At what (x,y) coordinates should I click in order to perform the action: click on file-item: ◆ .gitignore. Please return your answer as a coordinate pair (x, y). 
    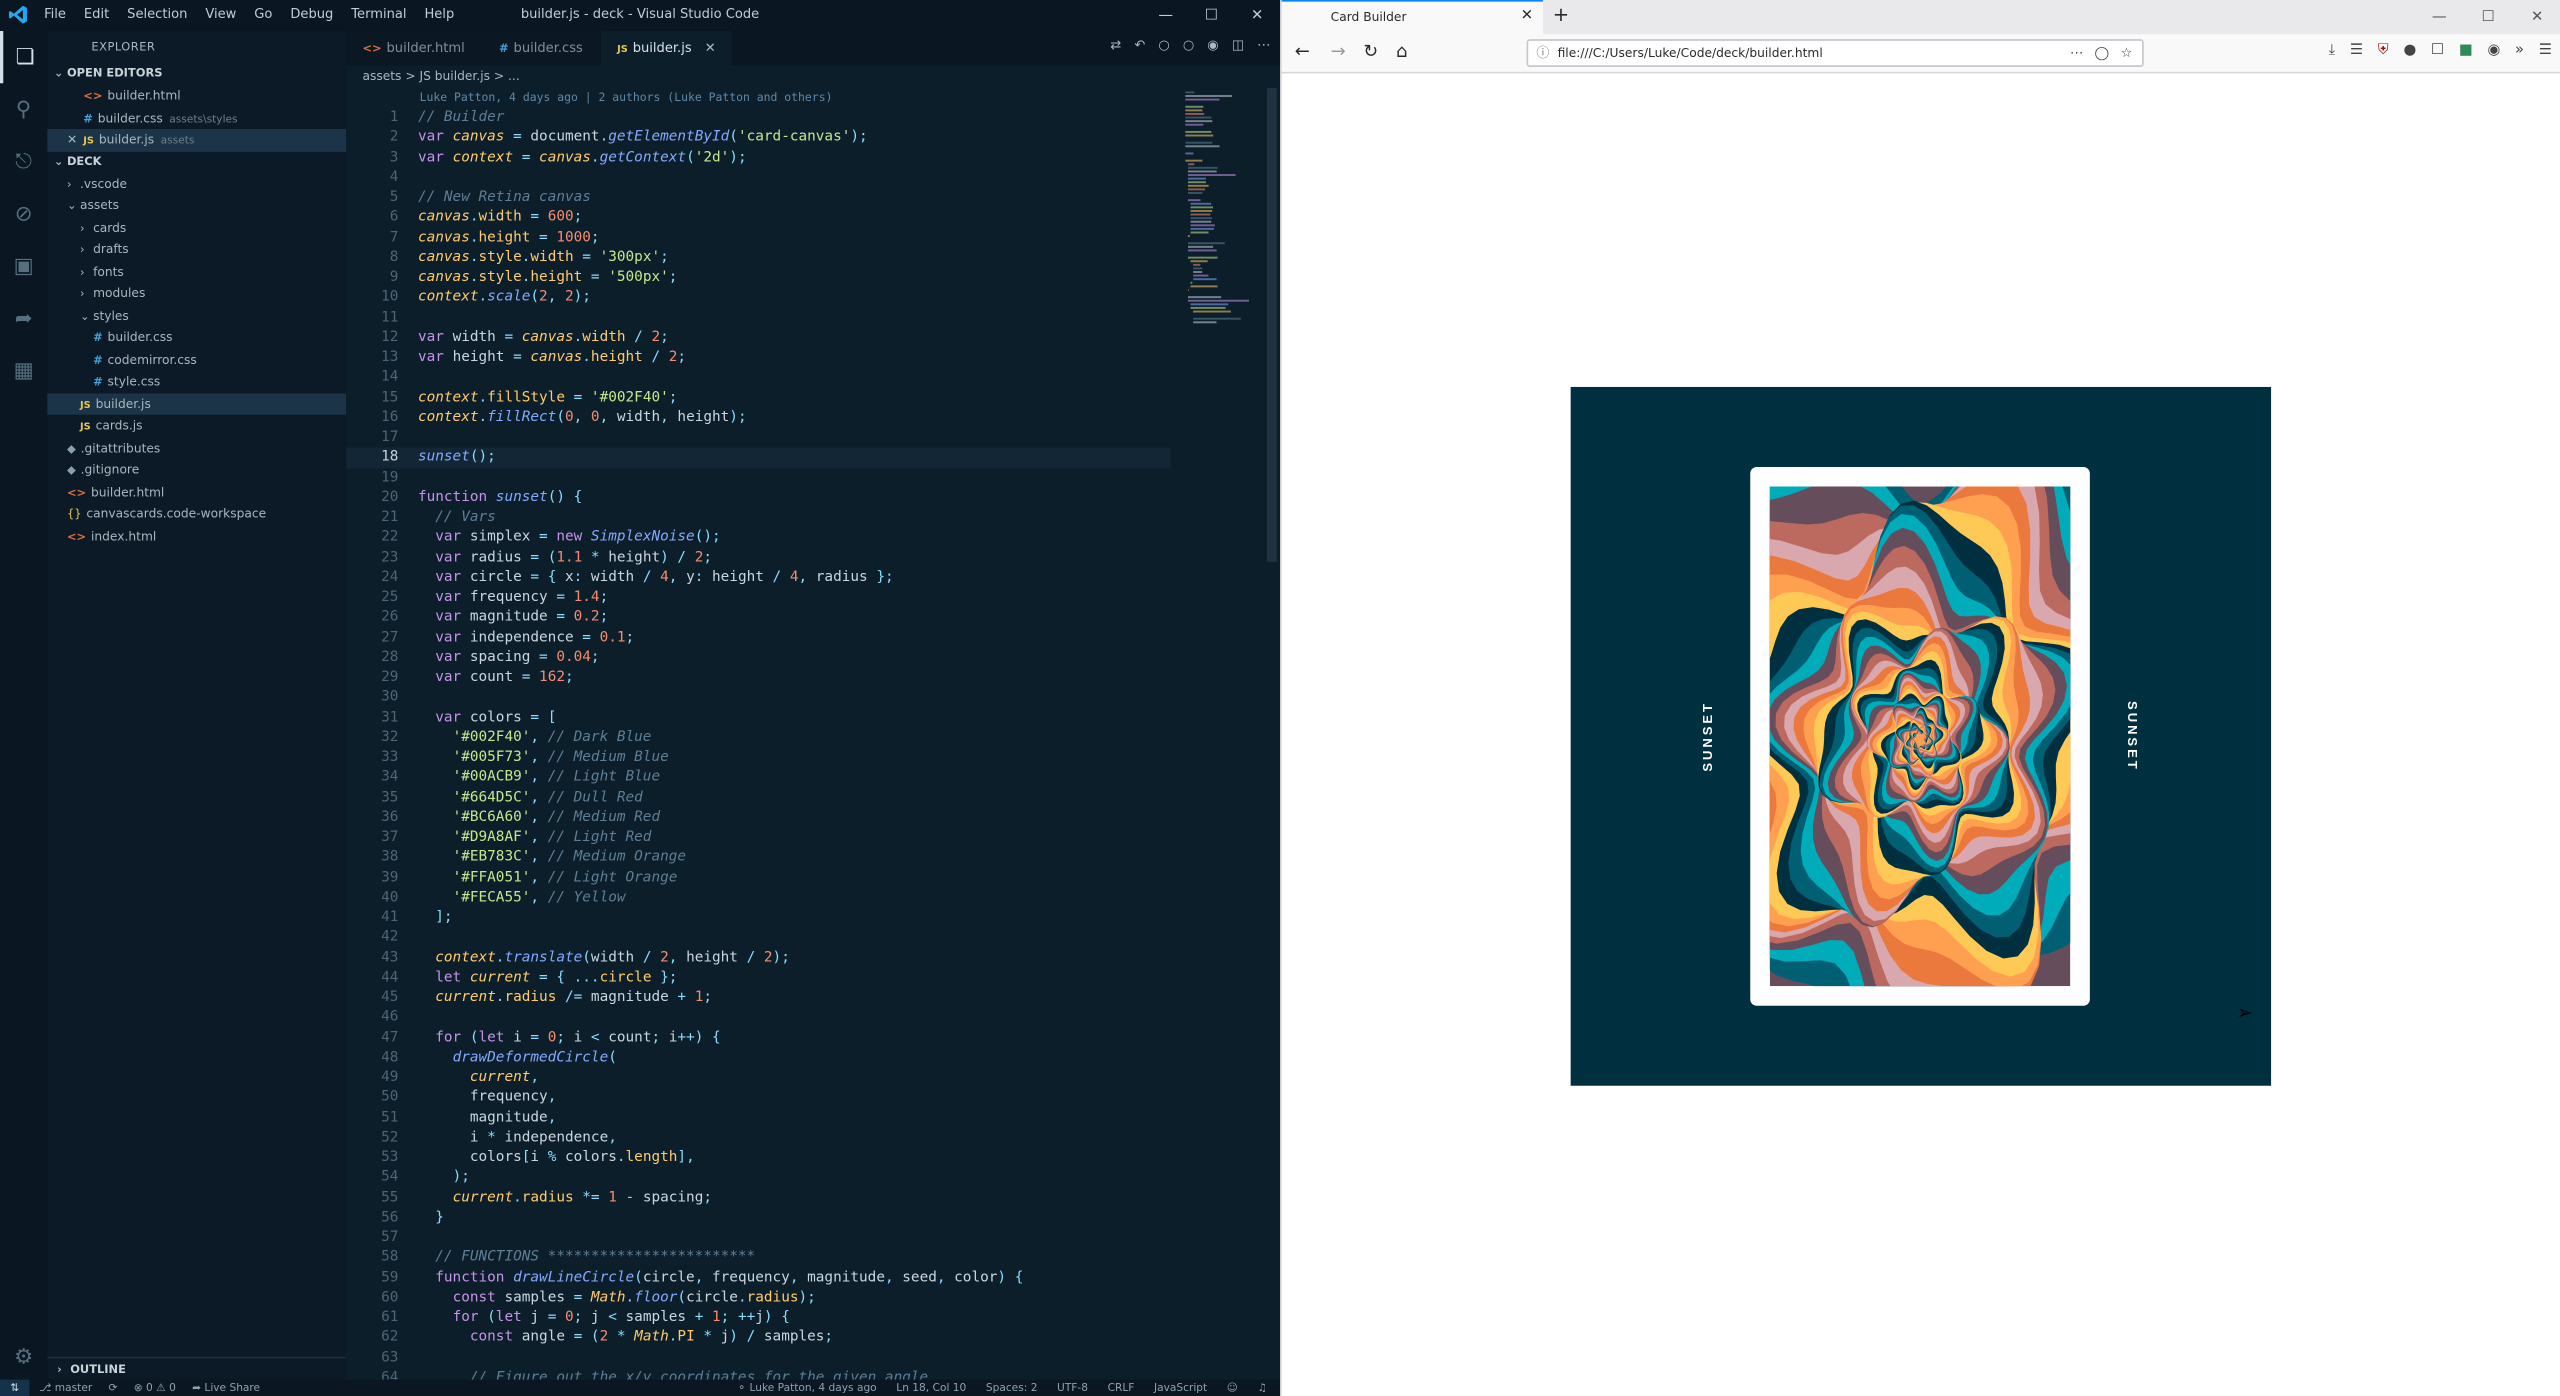
    Looking at the image, I should click on (196, 470).